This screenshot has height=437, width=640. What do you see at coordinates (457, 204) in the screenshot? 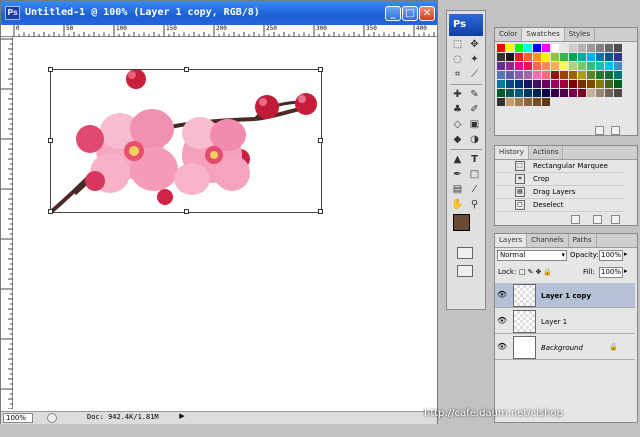
I see `hand-tool-icon: ✋` at bounding box center [457, 204].